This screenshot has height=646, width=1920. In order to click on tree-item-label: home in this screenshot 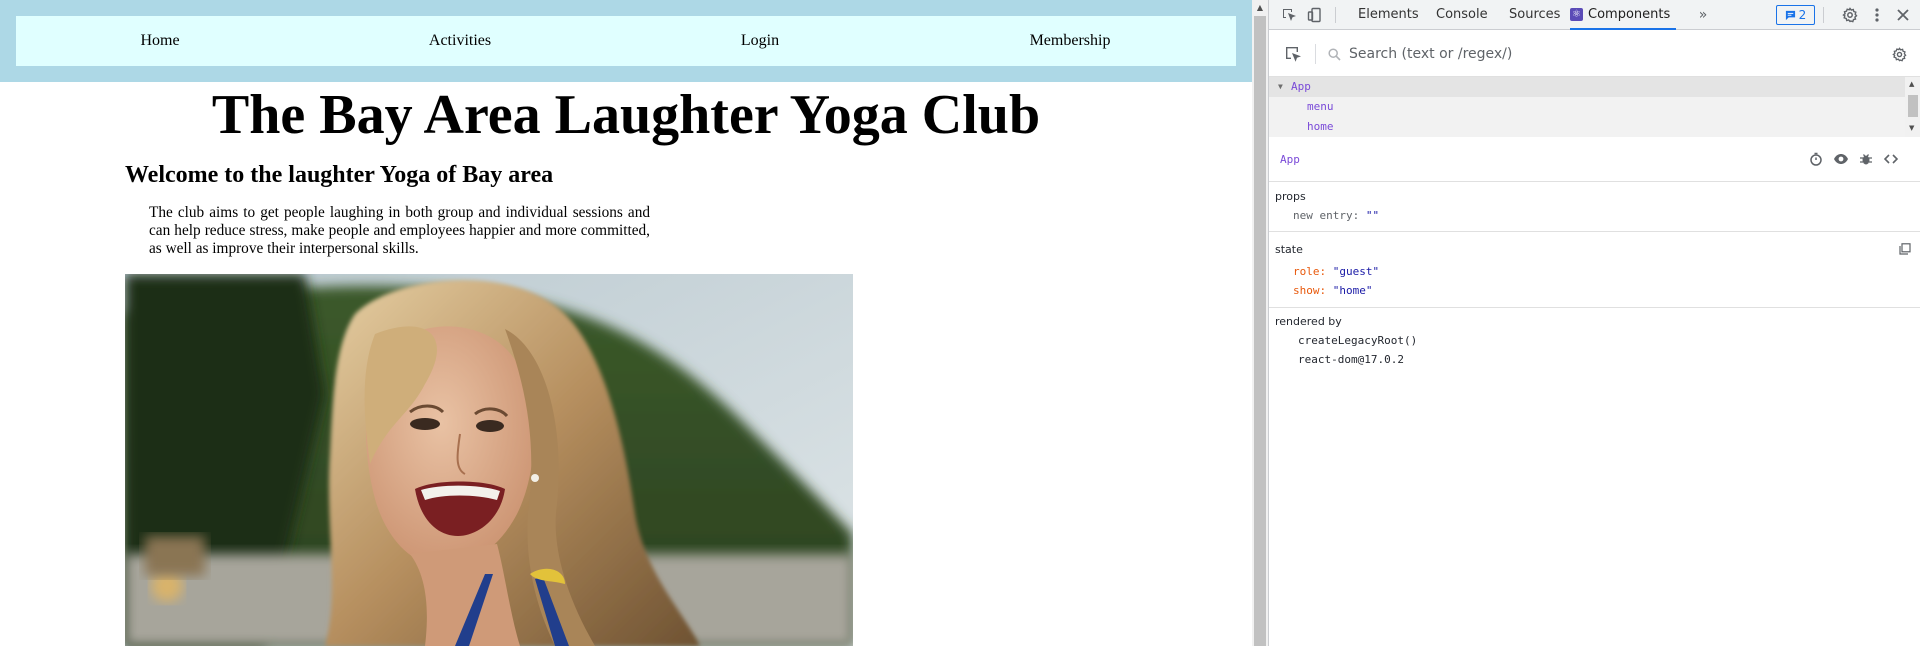, I will do `click(1320, 126)`.